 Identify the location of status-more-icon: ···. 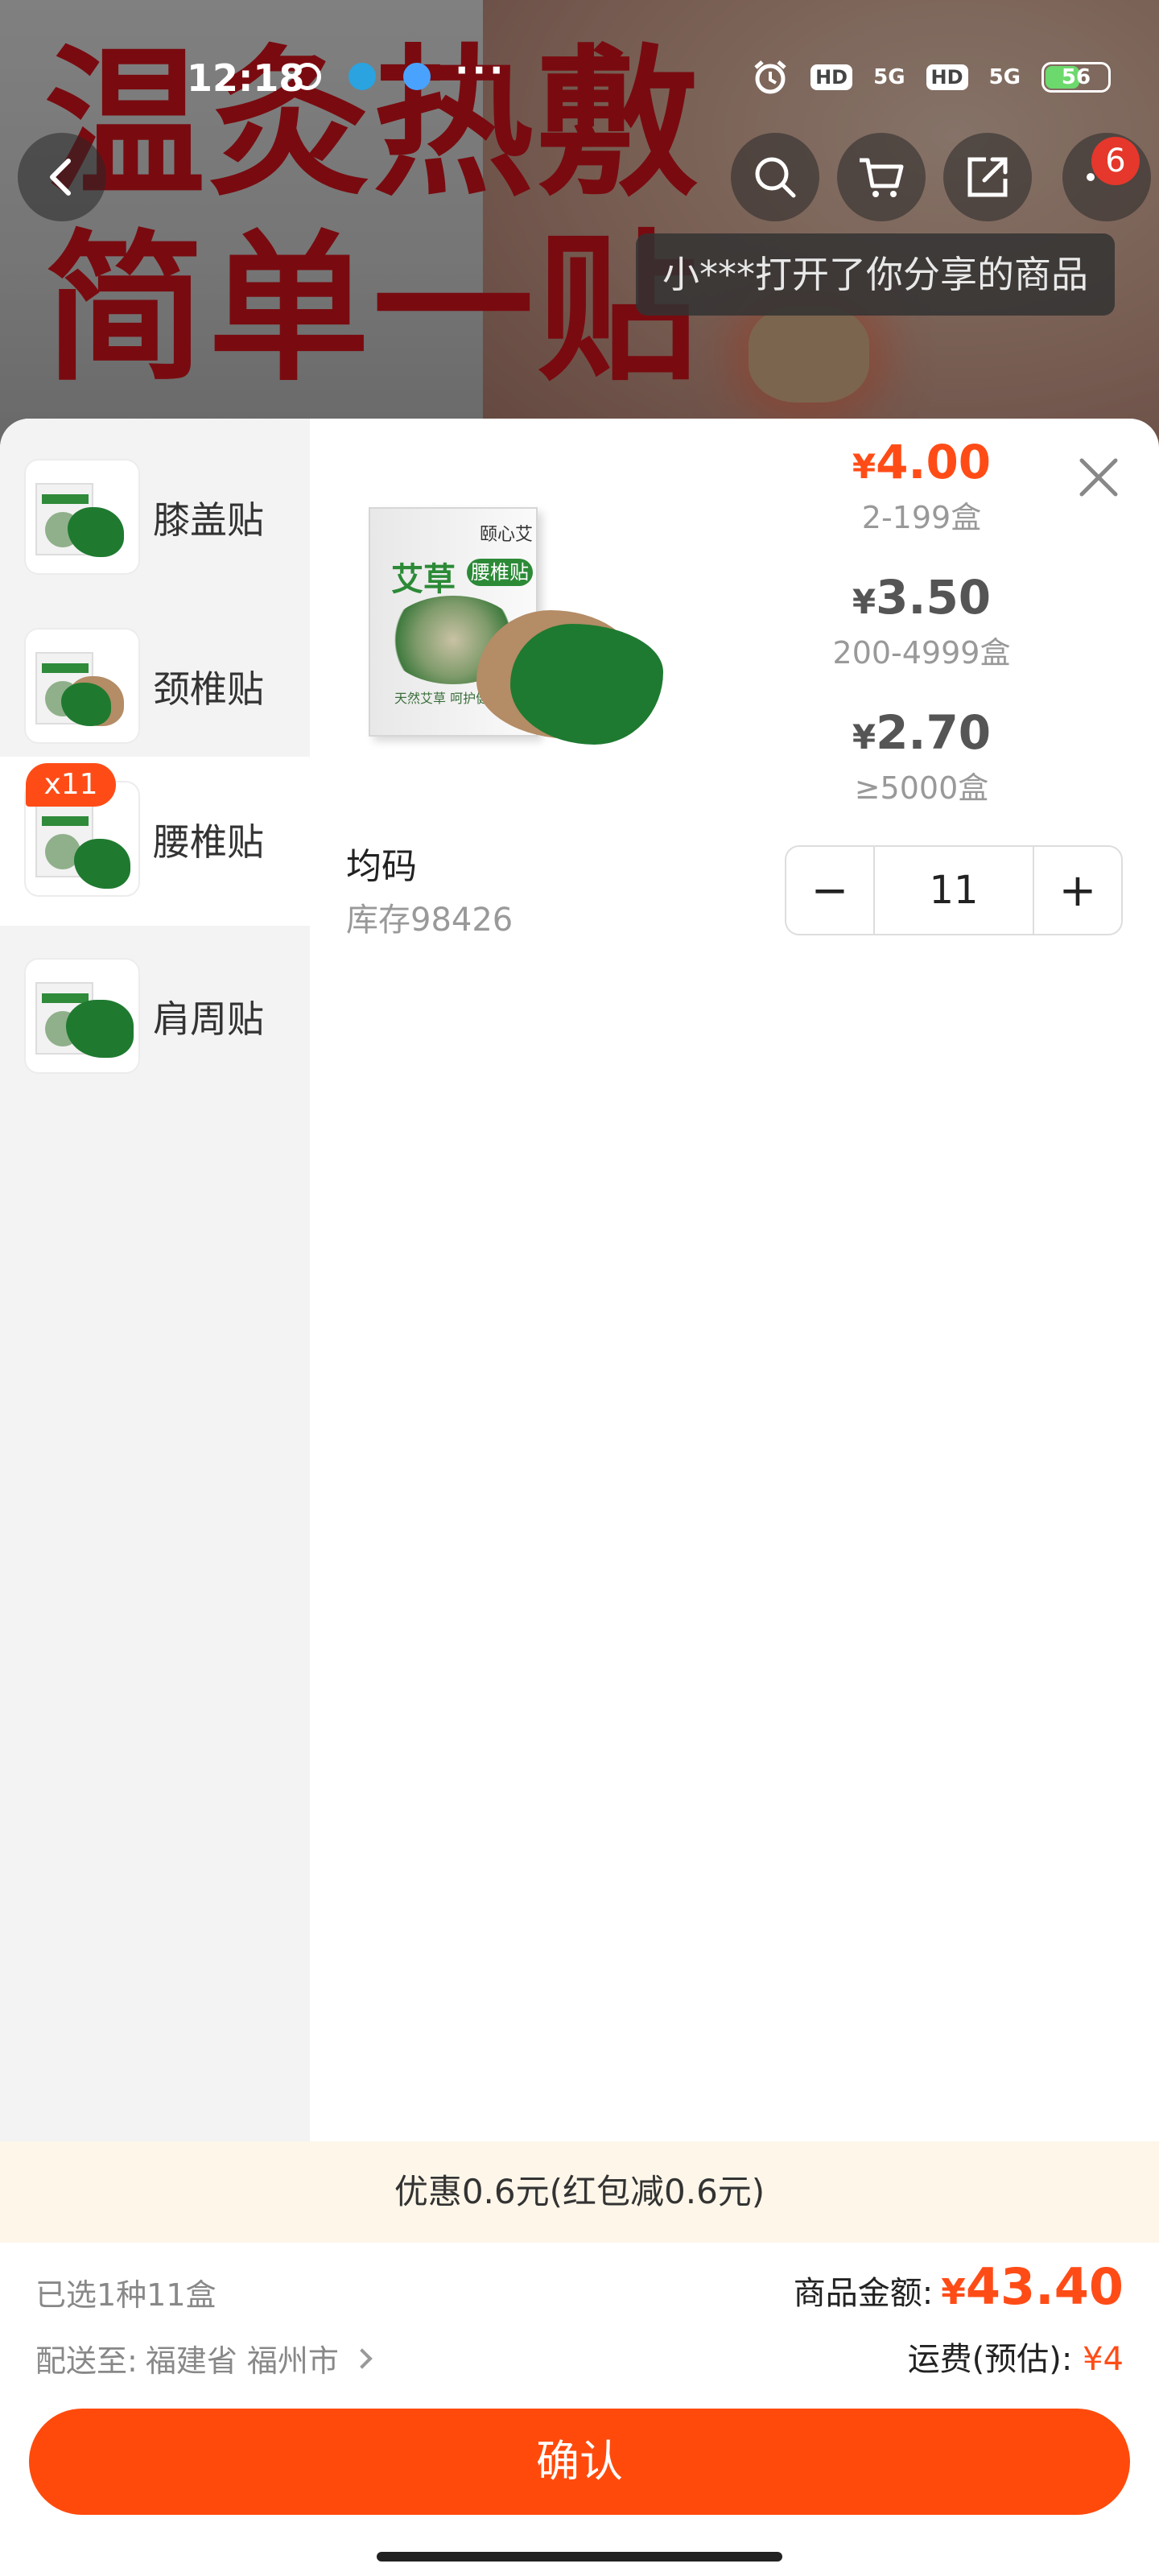
(481, 70).